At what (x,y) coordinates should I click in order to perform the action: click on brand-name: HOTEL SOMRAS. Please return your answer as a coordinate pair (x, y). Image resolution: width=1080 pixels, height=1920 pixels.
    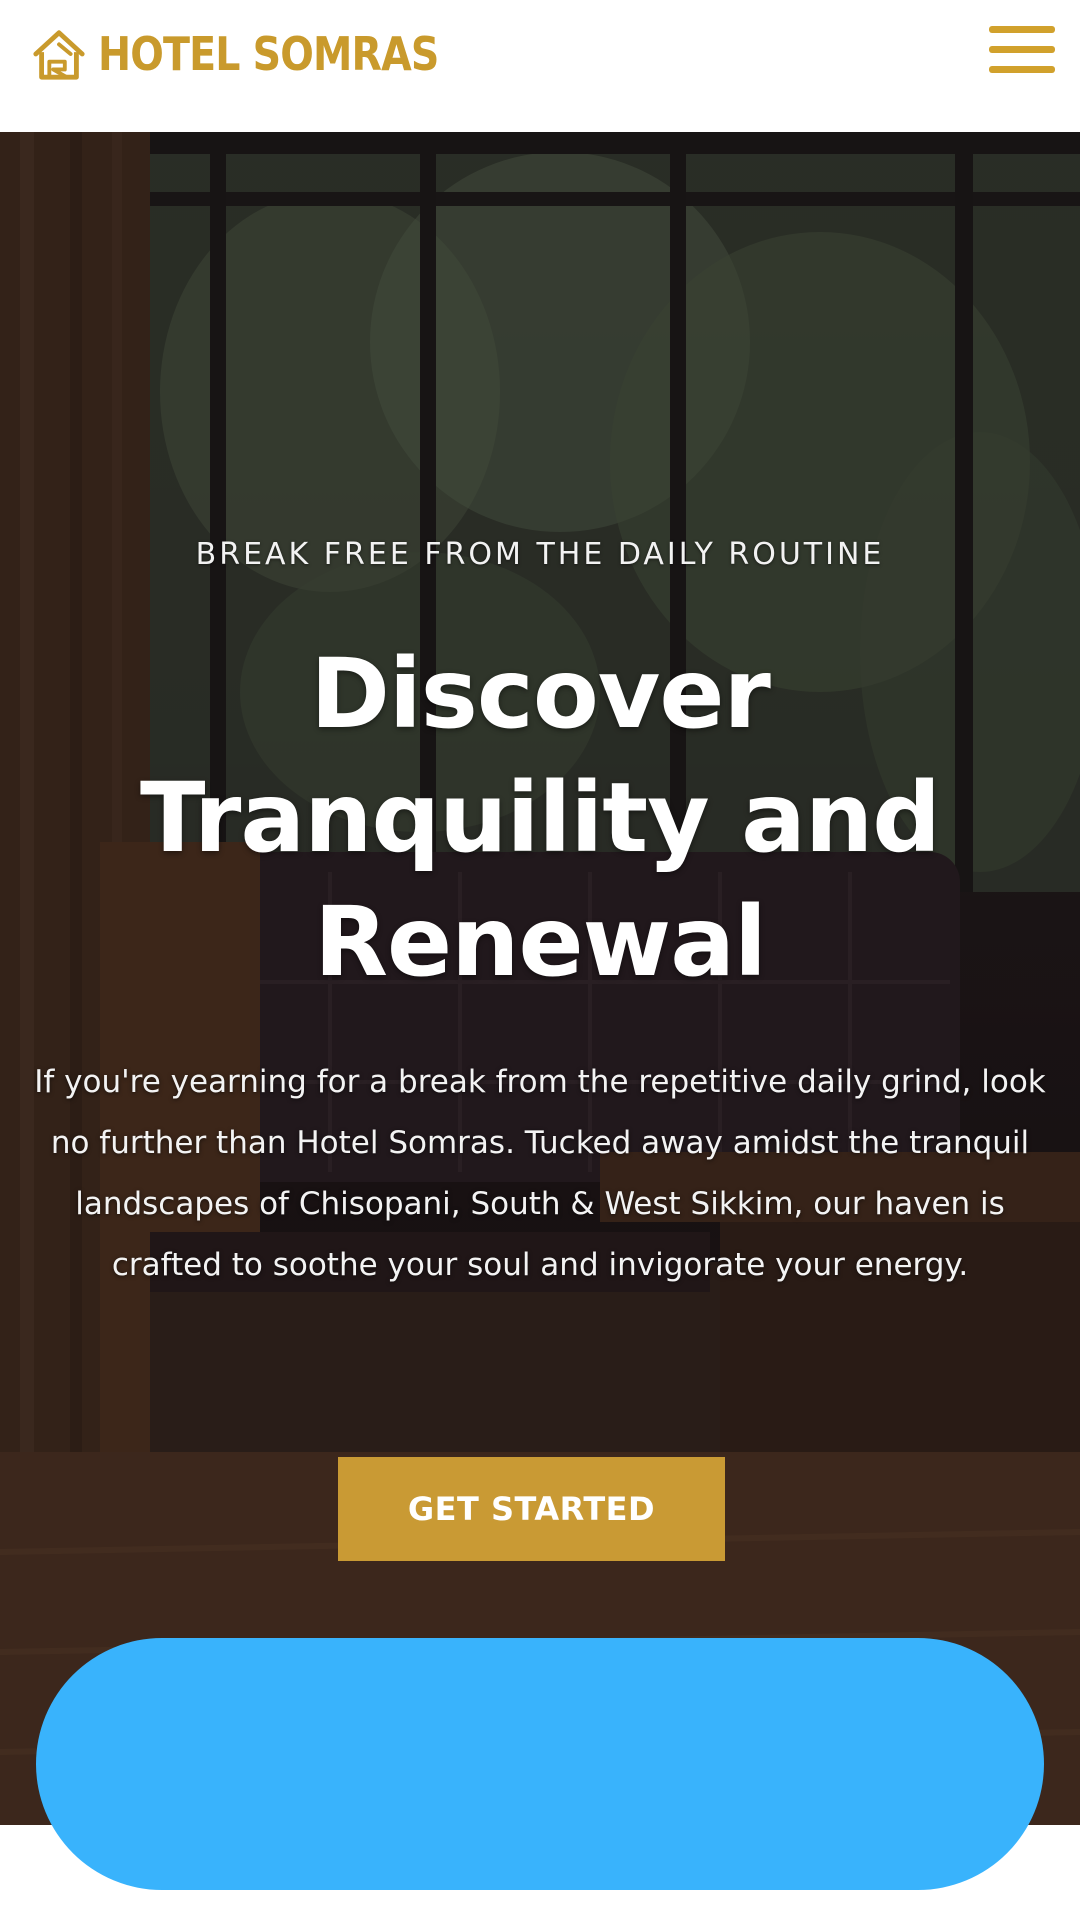
    Looking at the image, I should click on (268, 54).